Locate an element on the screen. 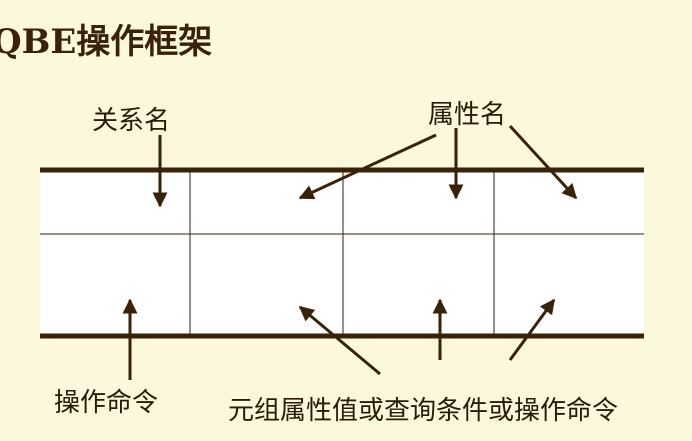 The height and width of the screenshot is (441, 692). attribute-name-label: 属性名 is located at coordinates (467, 115).